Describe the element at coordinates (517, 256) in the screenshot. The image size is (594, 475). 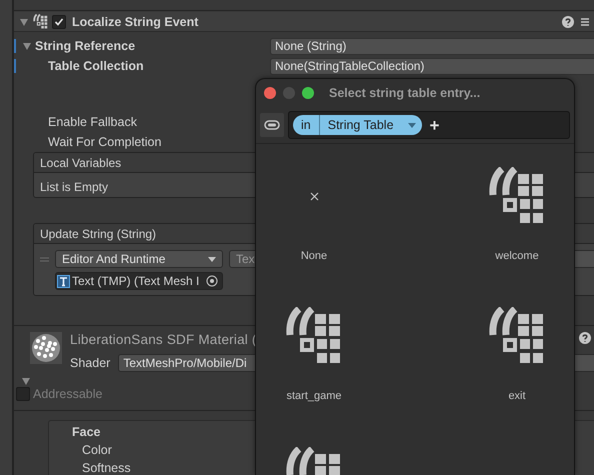
I see `entry-label: welcome` at that location.